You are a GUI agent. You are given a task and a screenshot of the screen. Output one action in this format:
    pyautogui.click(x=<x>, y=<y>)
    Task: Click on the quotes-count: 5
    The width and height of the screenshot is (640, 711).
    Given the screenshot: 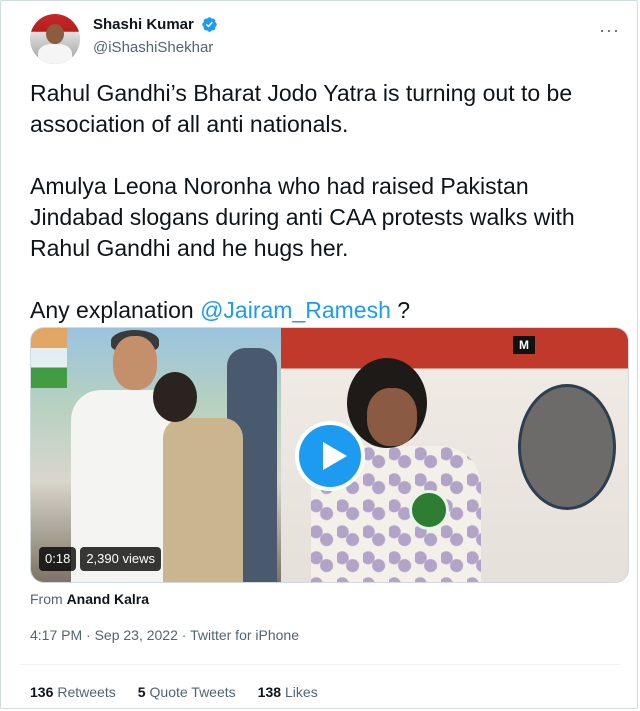 What is the action you would take?
    pyautogui.click(x=141, y=692)
    